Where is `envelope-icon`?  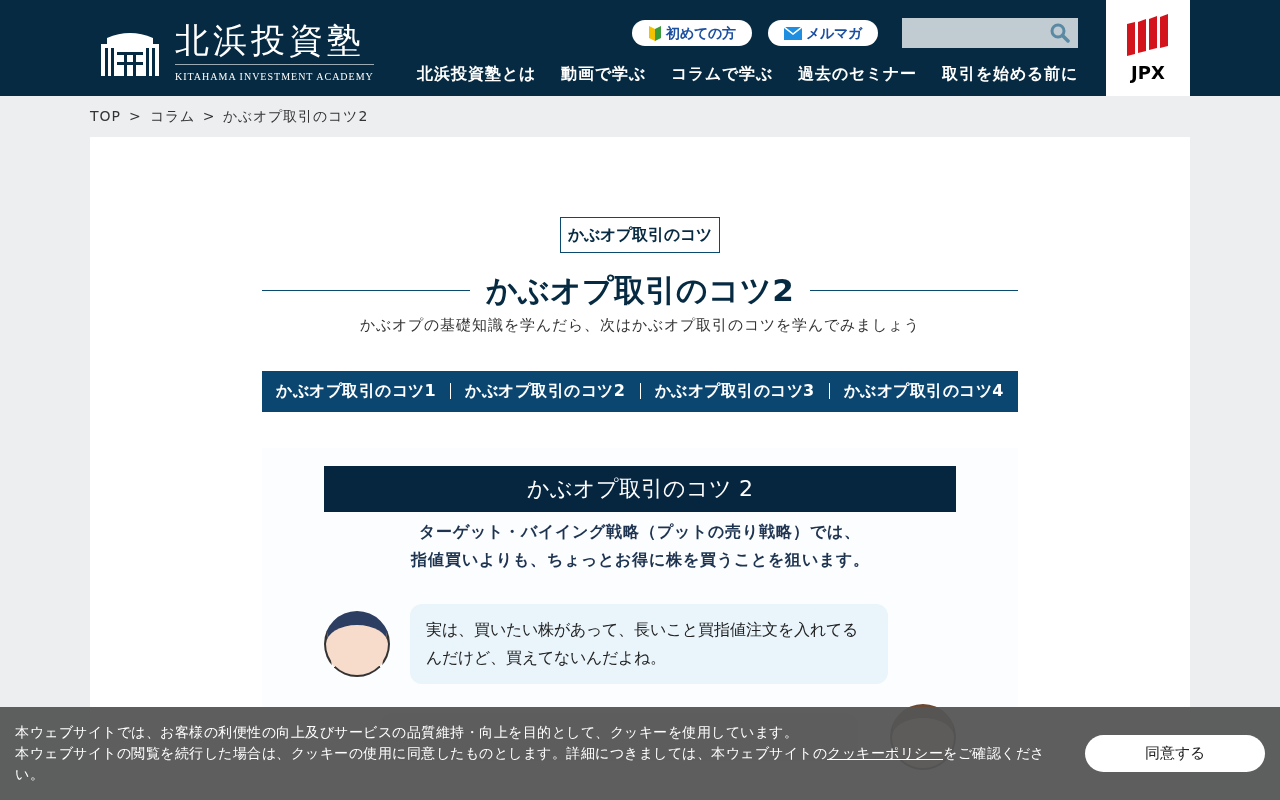
envelope-icon is located at coordinates (793, 33).